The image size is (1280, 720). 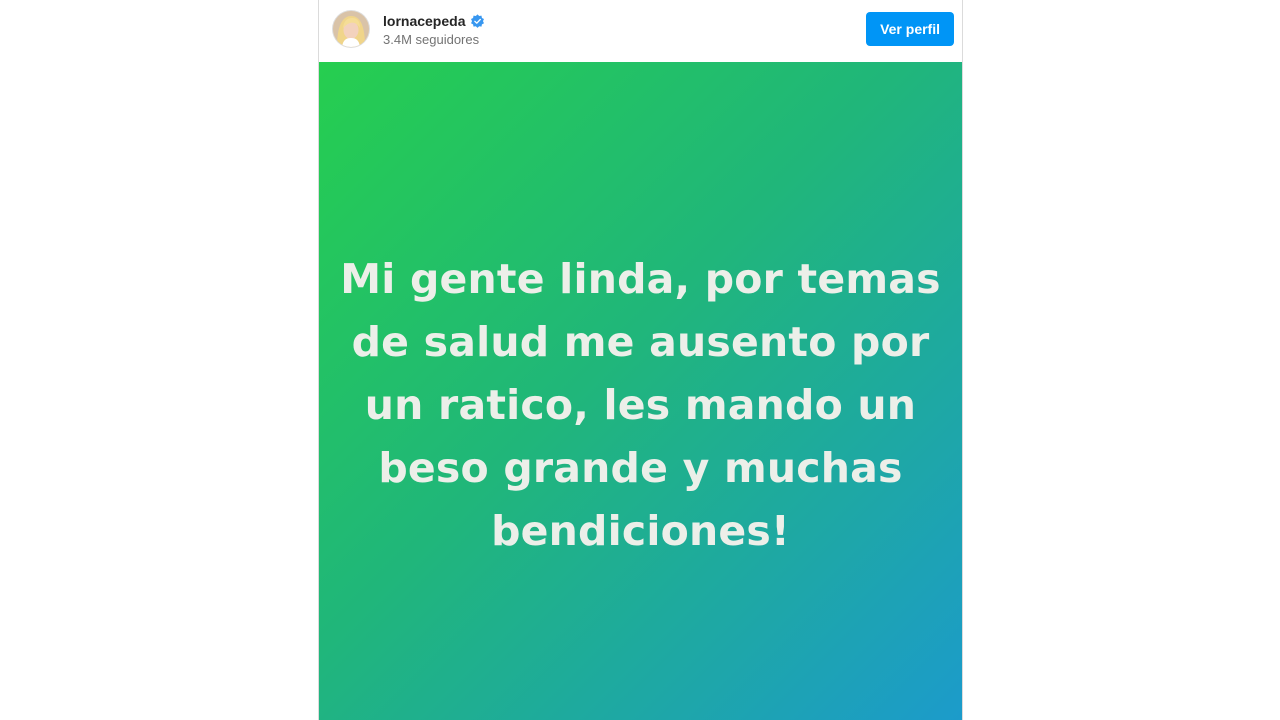 I want to click on user-info: lornacepeda 3.4M seguidores, so click(x=434, y=29).